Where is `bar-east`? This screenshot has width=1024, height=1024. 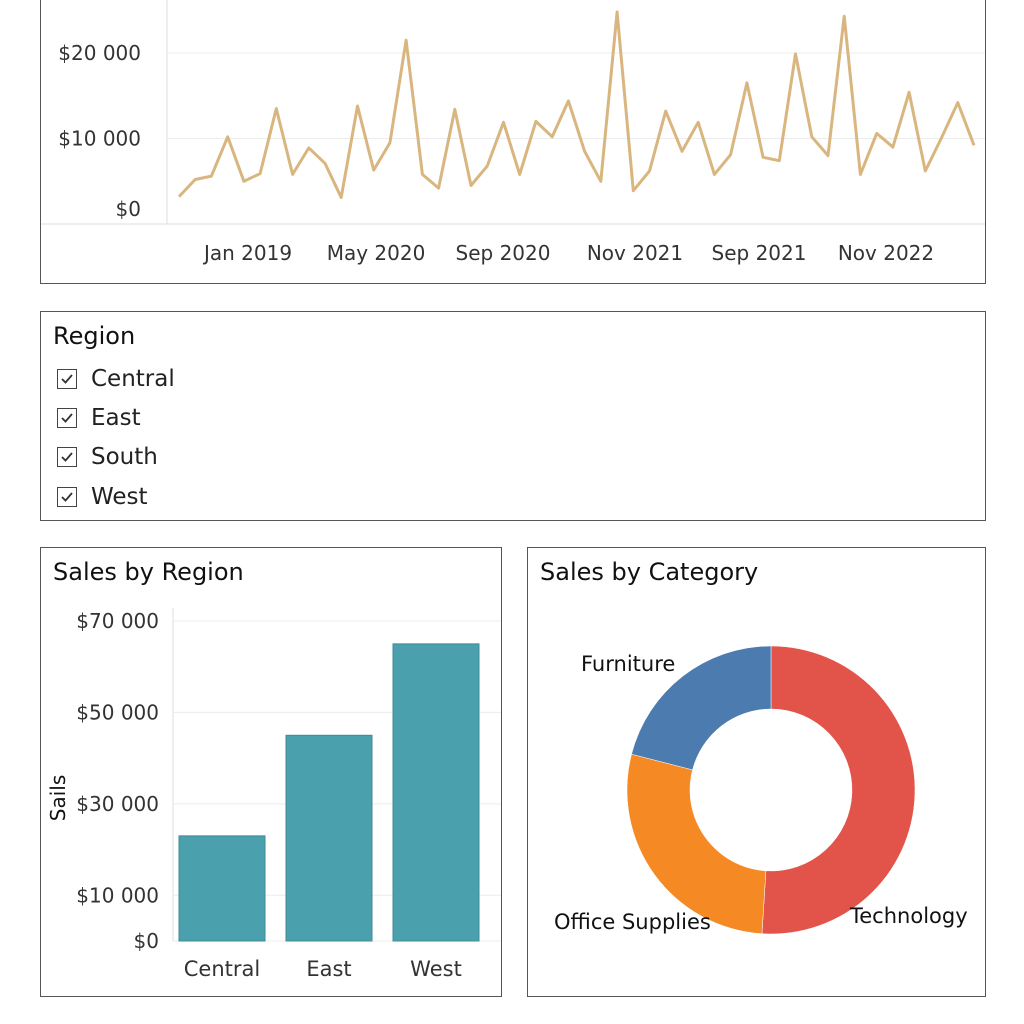 bar-east is located at coordinates (329, 838).